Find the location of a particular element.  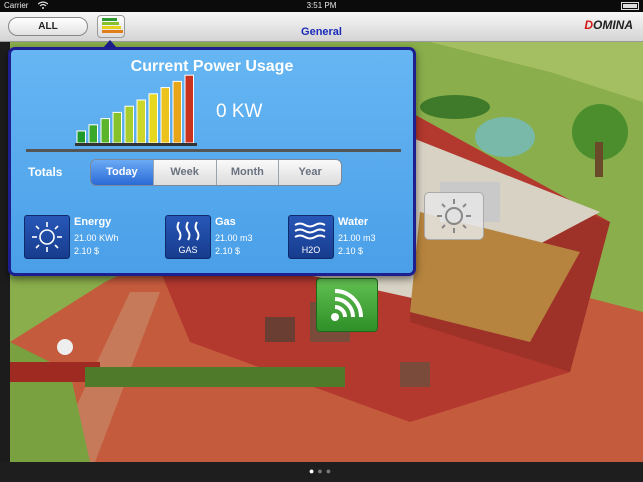

wireless-signal-icon is located at coordinates (347, 305).